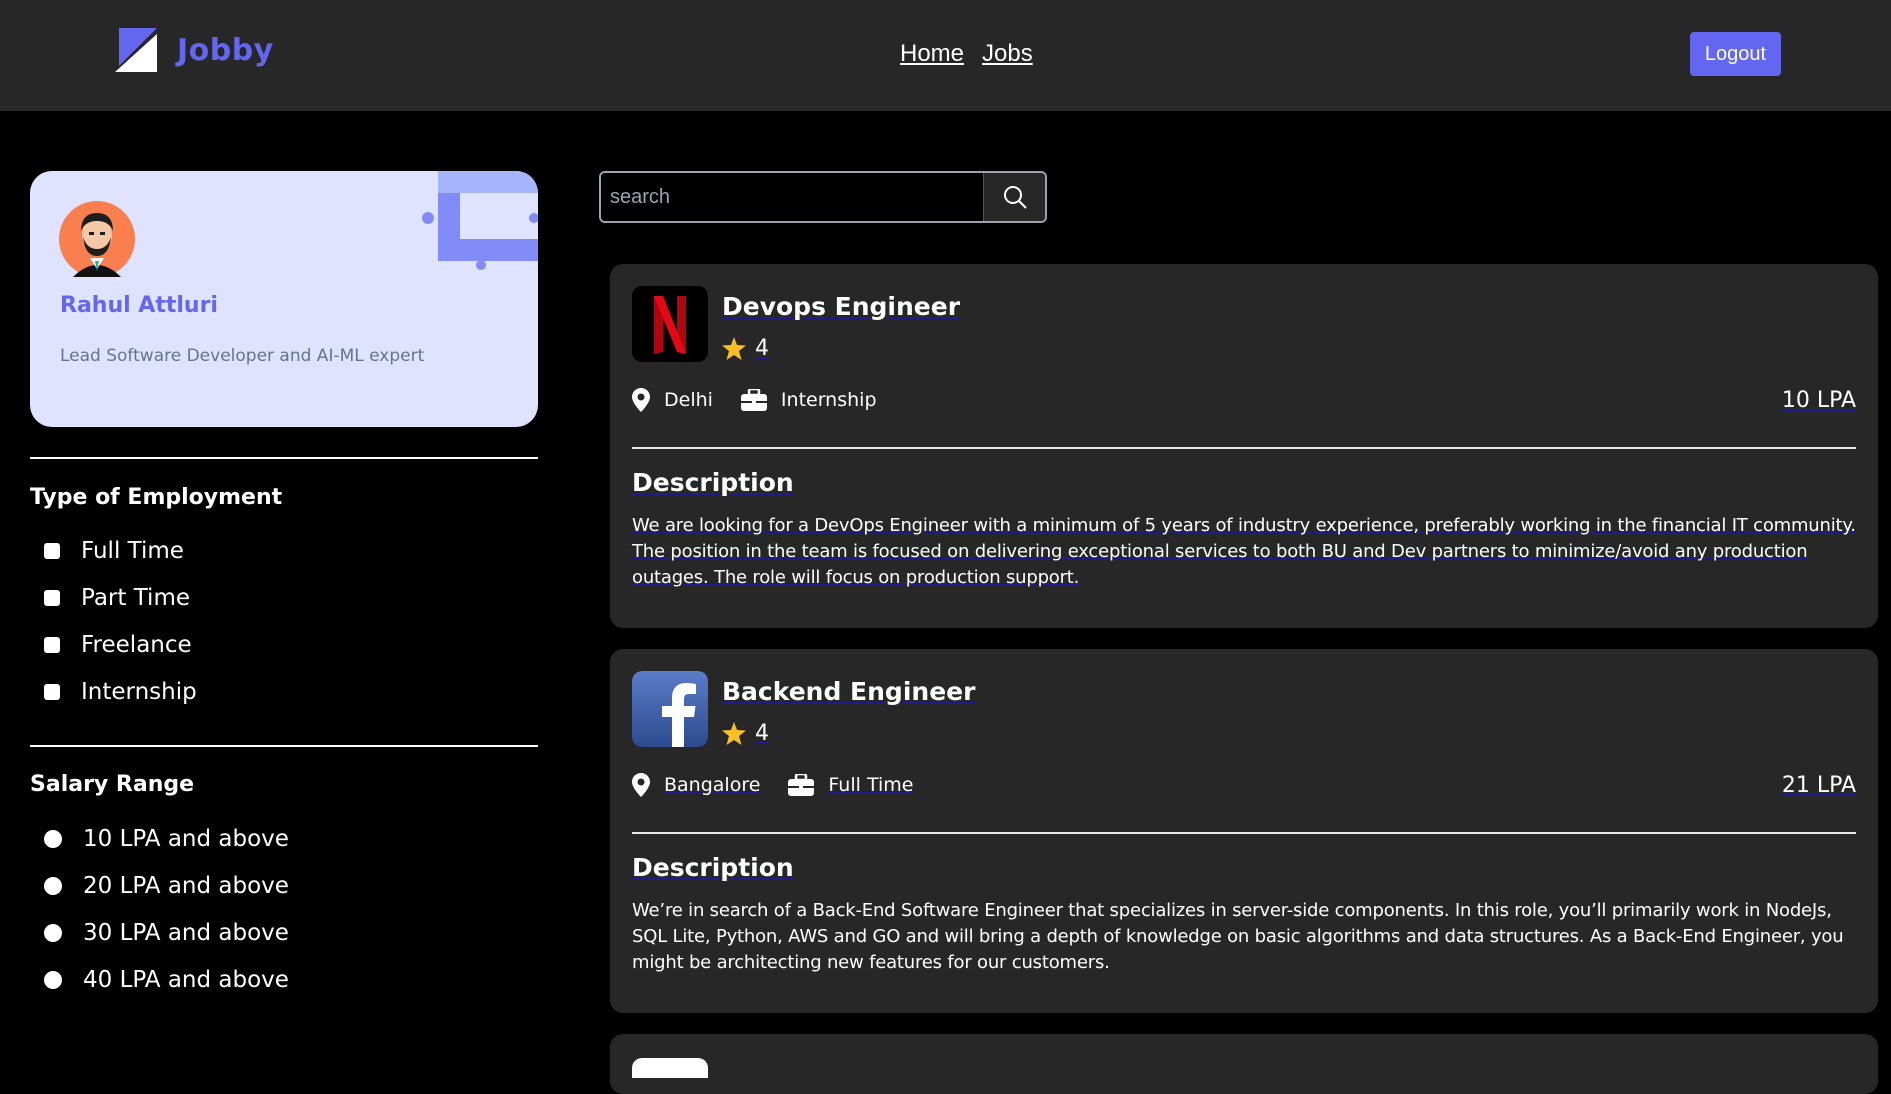  I want to click on search-bar, so click(823, 197).